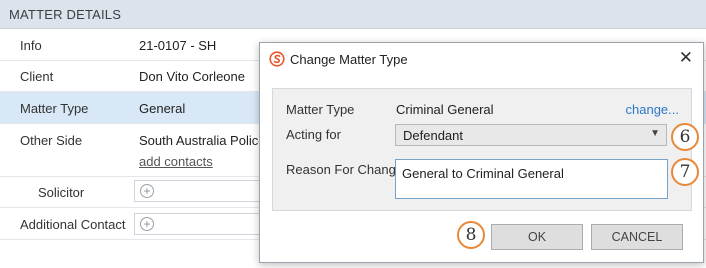 Image resolution: width=706 pixels, height=268 pixels. Describe the element at coordinates (345, 169) in the screenshot. I see `reason-label: Reason For Change` at that location.